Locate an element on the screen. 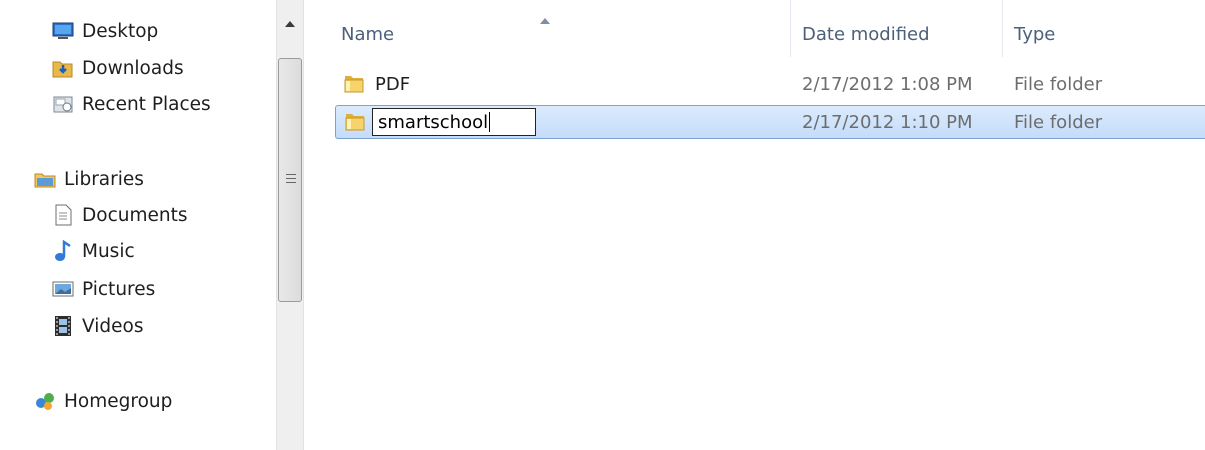 Image resolution: width=1205 pixels, height=450 pixels. nav-item-videos: Videos is located at coordinates (97, 326).